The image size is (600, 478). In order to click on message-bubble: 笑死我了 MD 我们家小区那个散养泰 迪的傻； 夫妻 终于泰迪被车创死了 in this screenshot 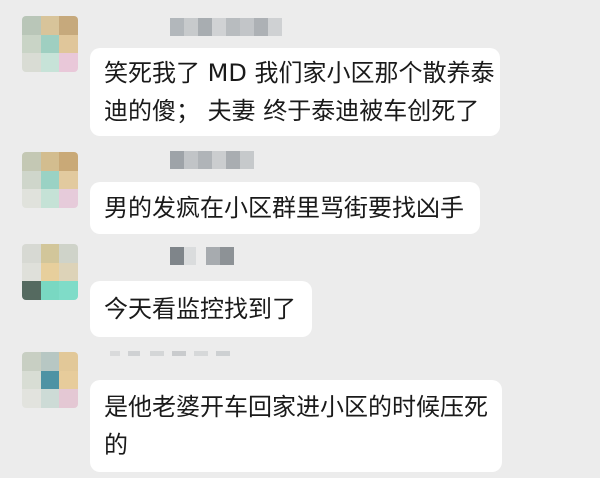, I will do `click(295, 92)`.